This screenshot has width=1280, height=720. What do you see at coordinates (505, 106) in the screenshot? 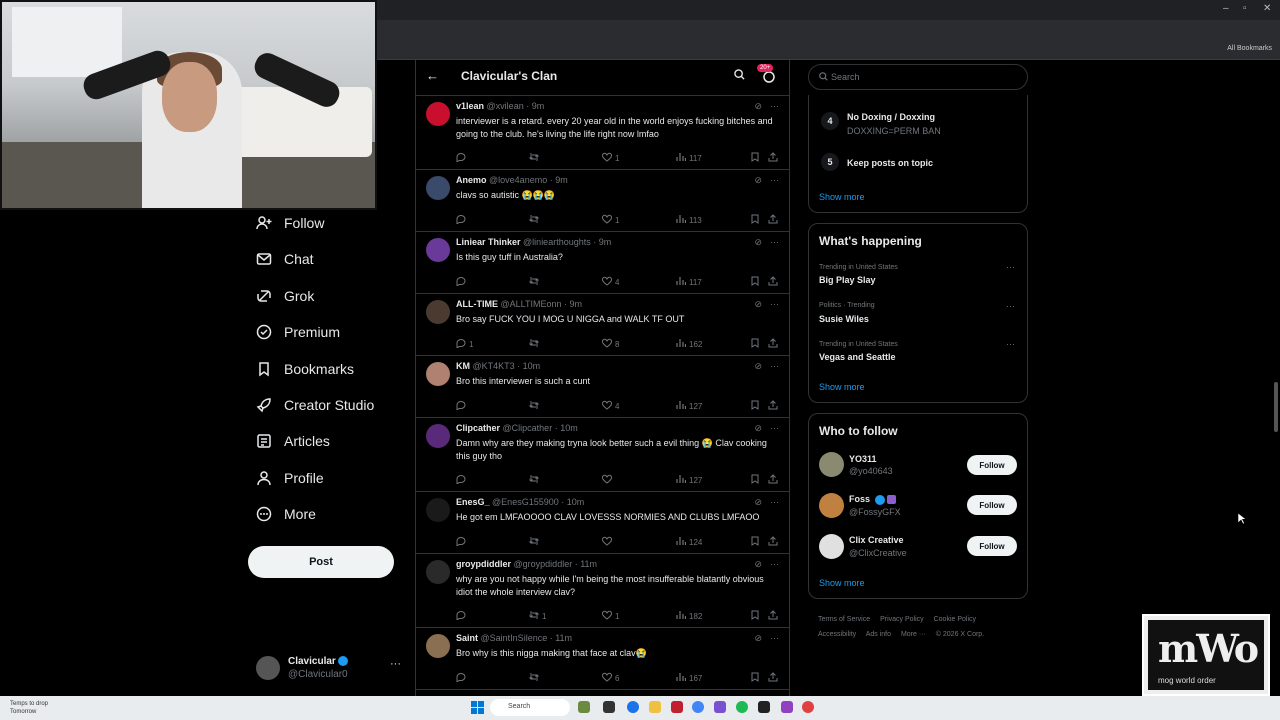
I see `tweet-author-handle: @xvilean` at bounding box center [505, 106].